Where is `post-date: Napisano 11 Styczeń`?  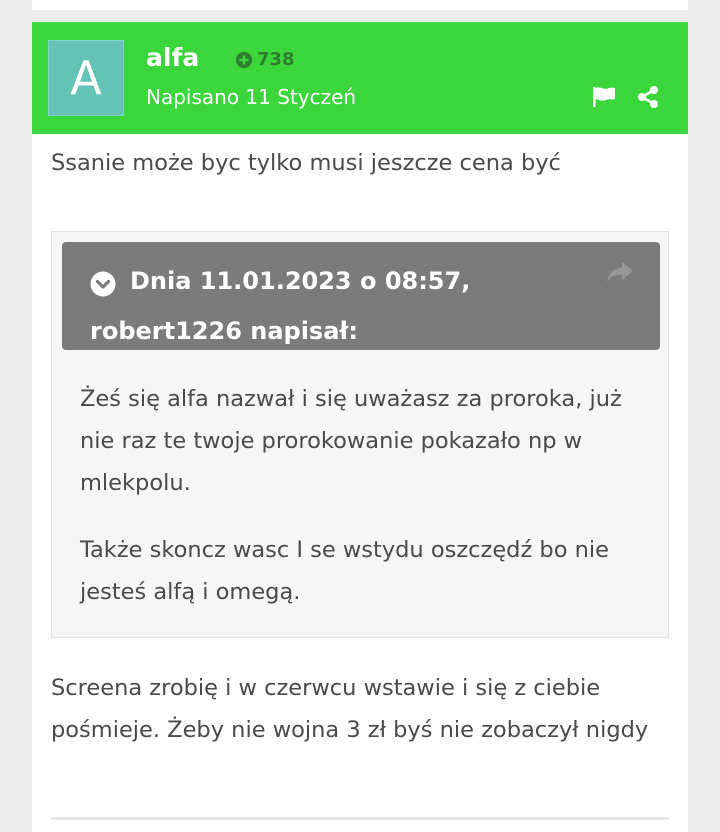
post-date: Napisano 11 Styczeń is located at coordinates (251, 97).